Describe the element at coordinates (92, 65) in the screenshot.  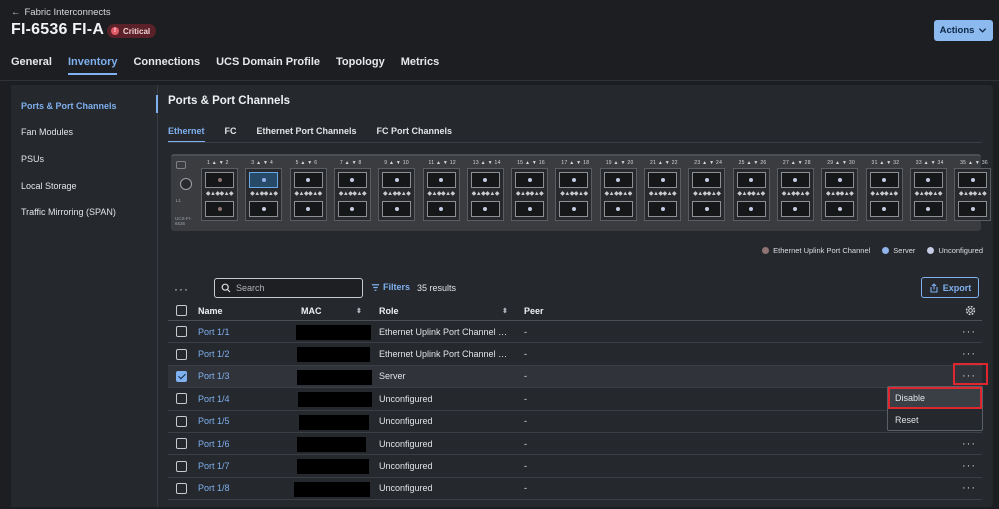
I see `tab-inventory: Inventory` at that location.